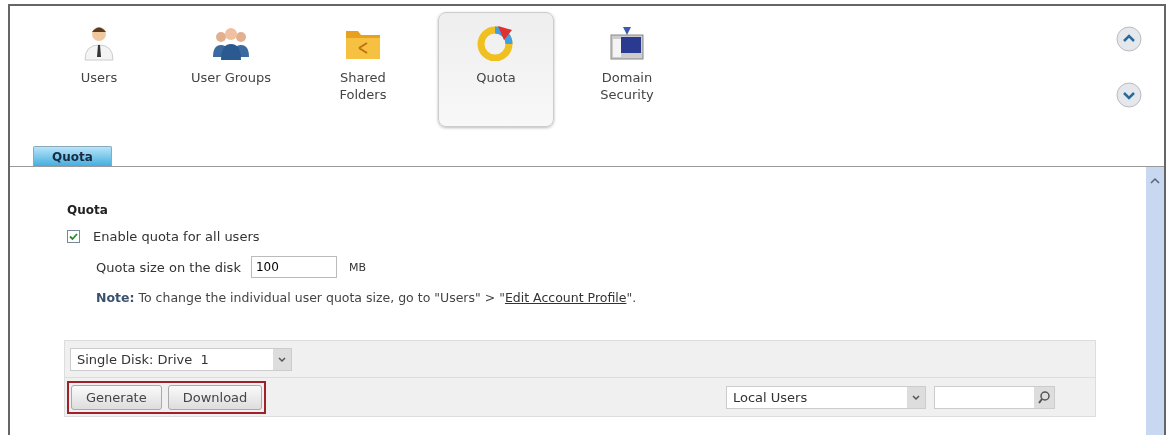  I want to click on section-title: Quota, so click(88, 210).